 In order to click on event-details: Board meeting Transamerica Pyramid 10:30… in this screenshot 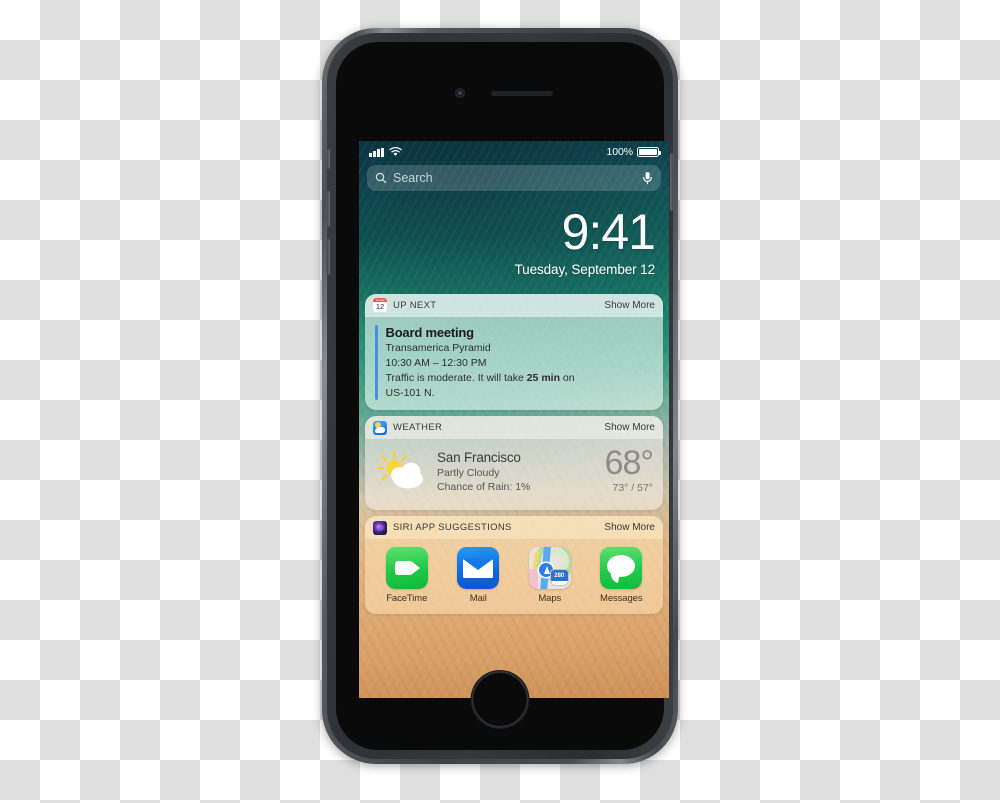, I will do `click(480, 363)`.